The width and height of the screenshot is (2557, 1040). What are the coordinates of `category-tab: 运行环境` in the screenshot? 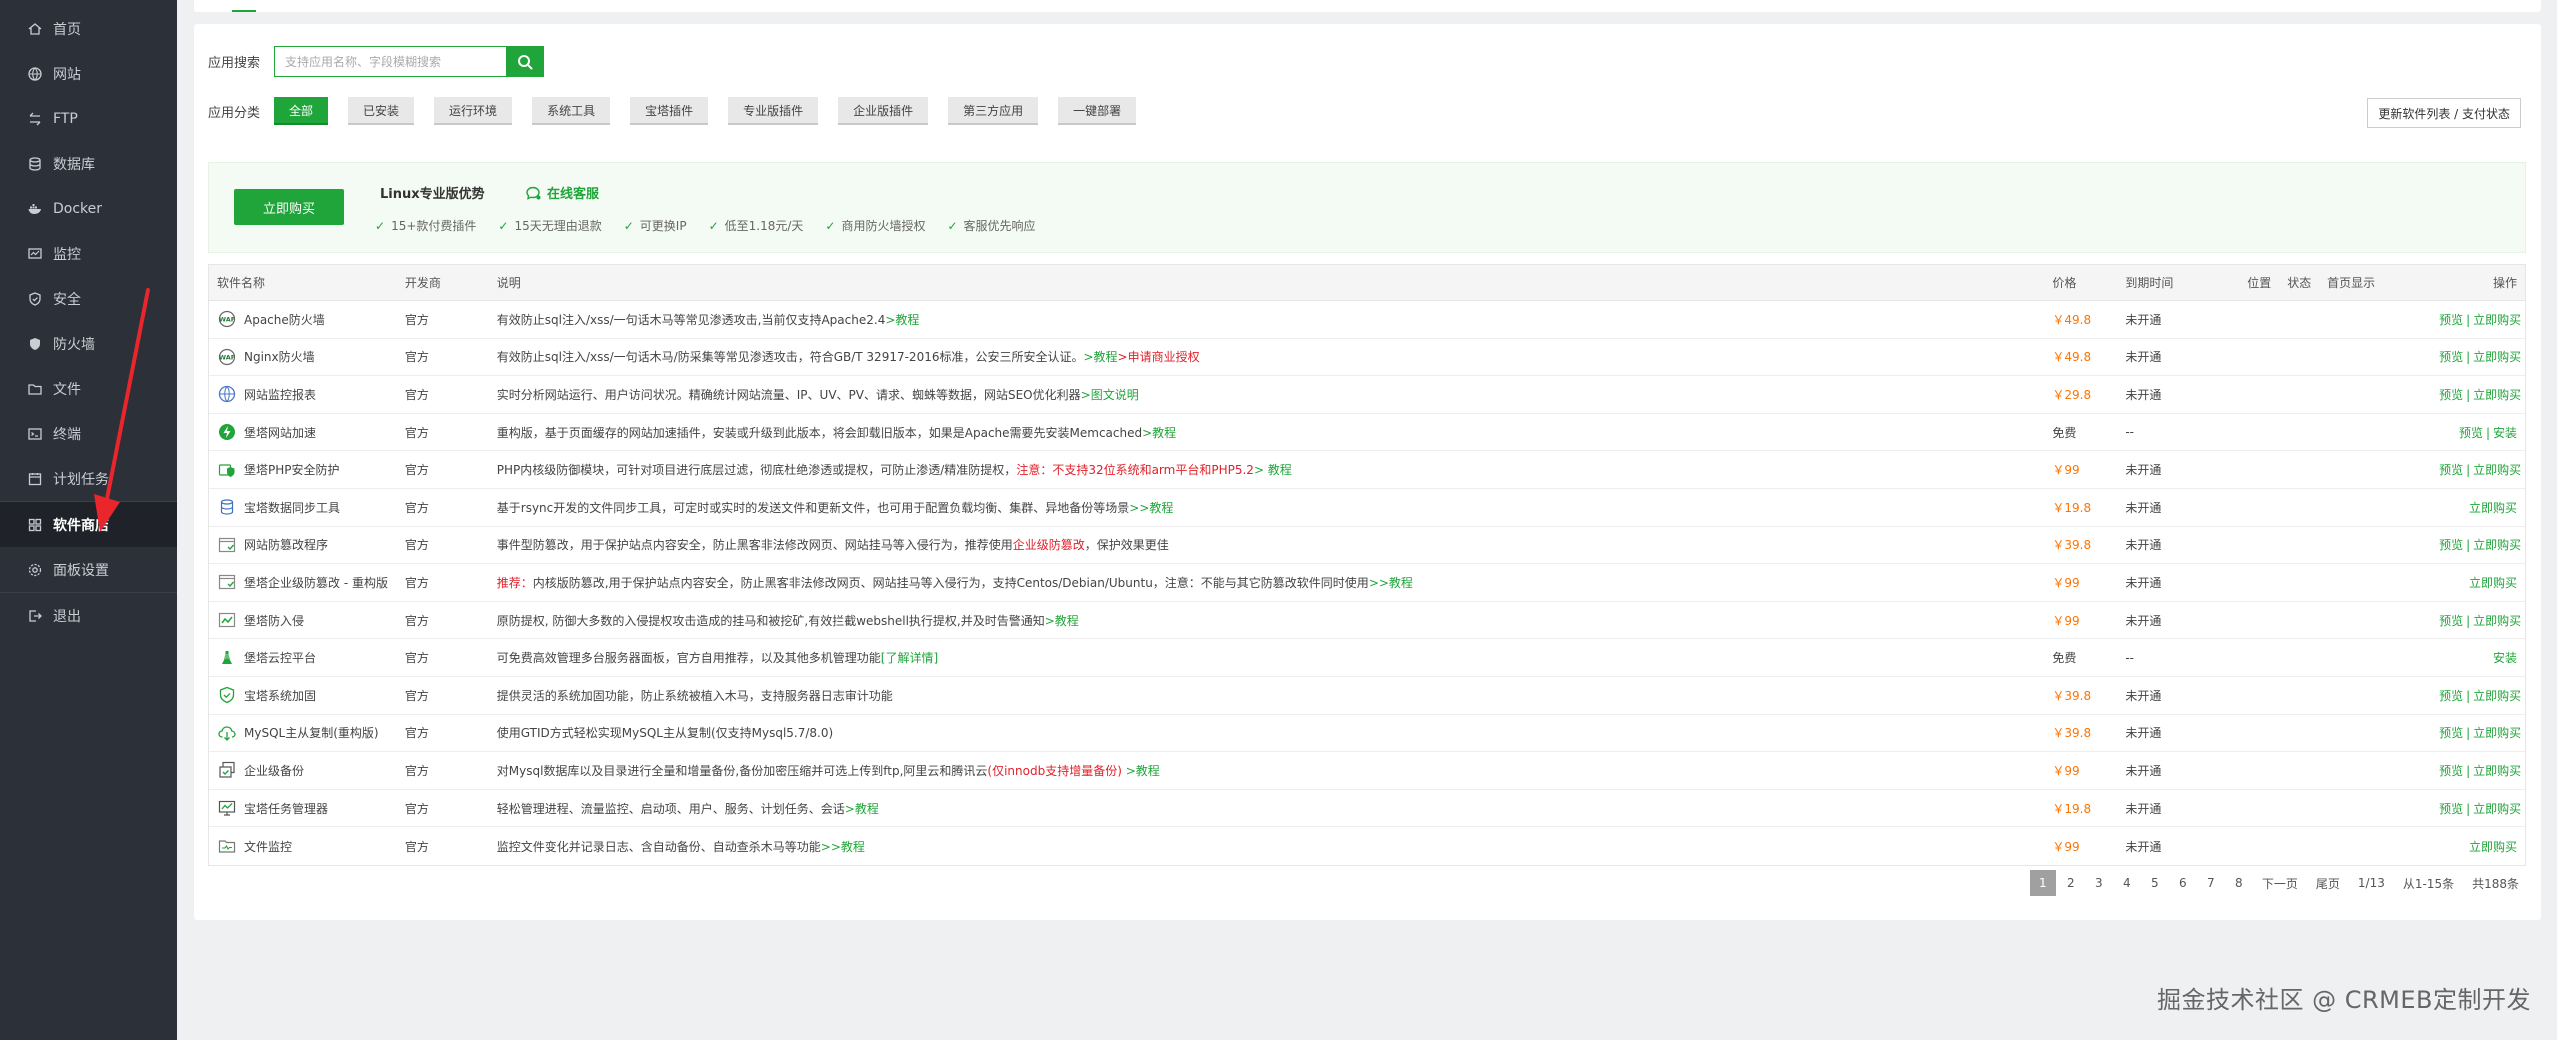 It's located at (473, 111).